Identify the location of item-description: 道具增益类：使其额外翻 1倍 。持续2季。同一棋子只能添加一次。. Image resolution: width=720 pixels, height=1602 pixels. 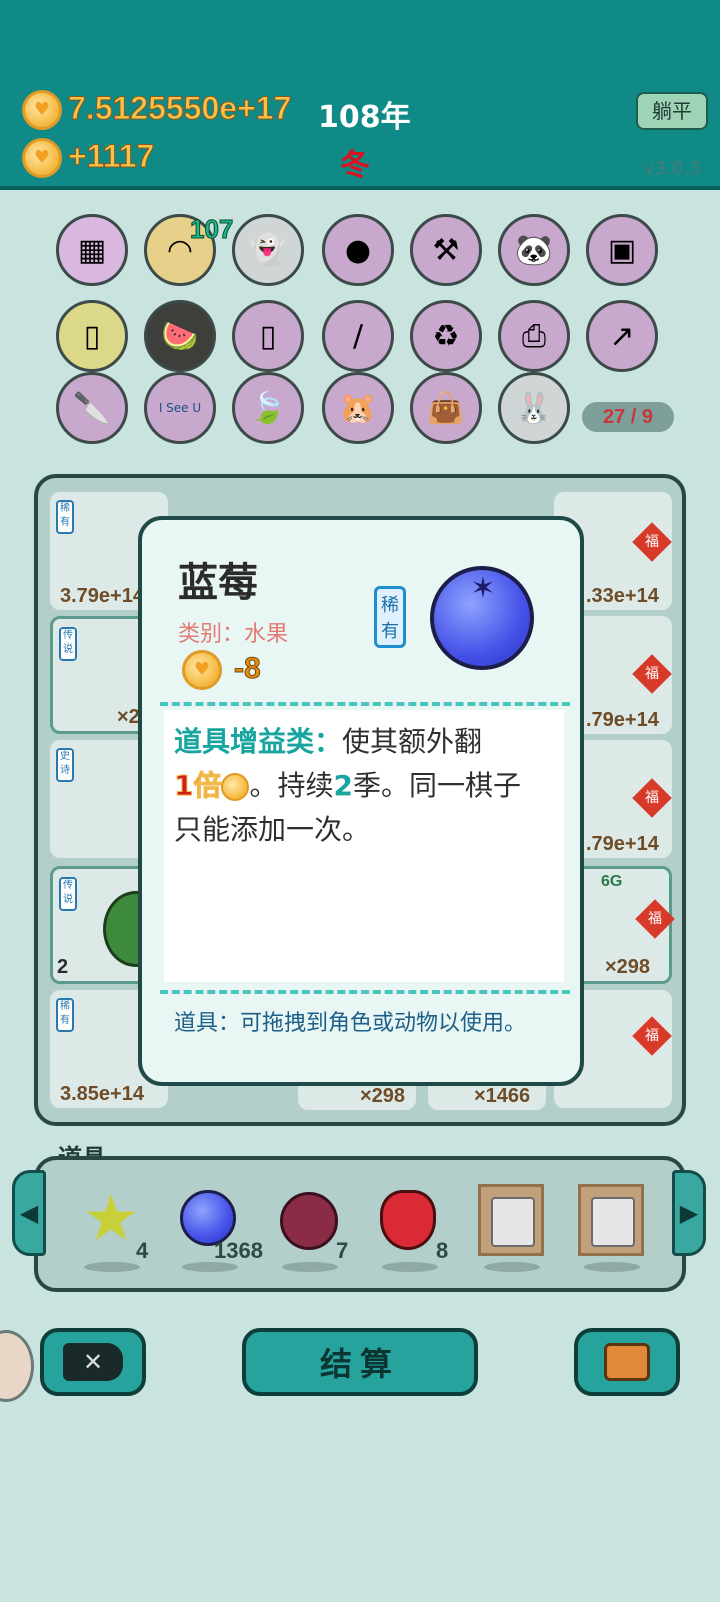
(359, 786).